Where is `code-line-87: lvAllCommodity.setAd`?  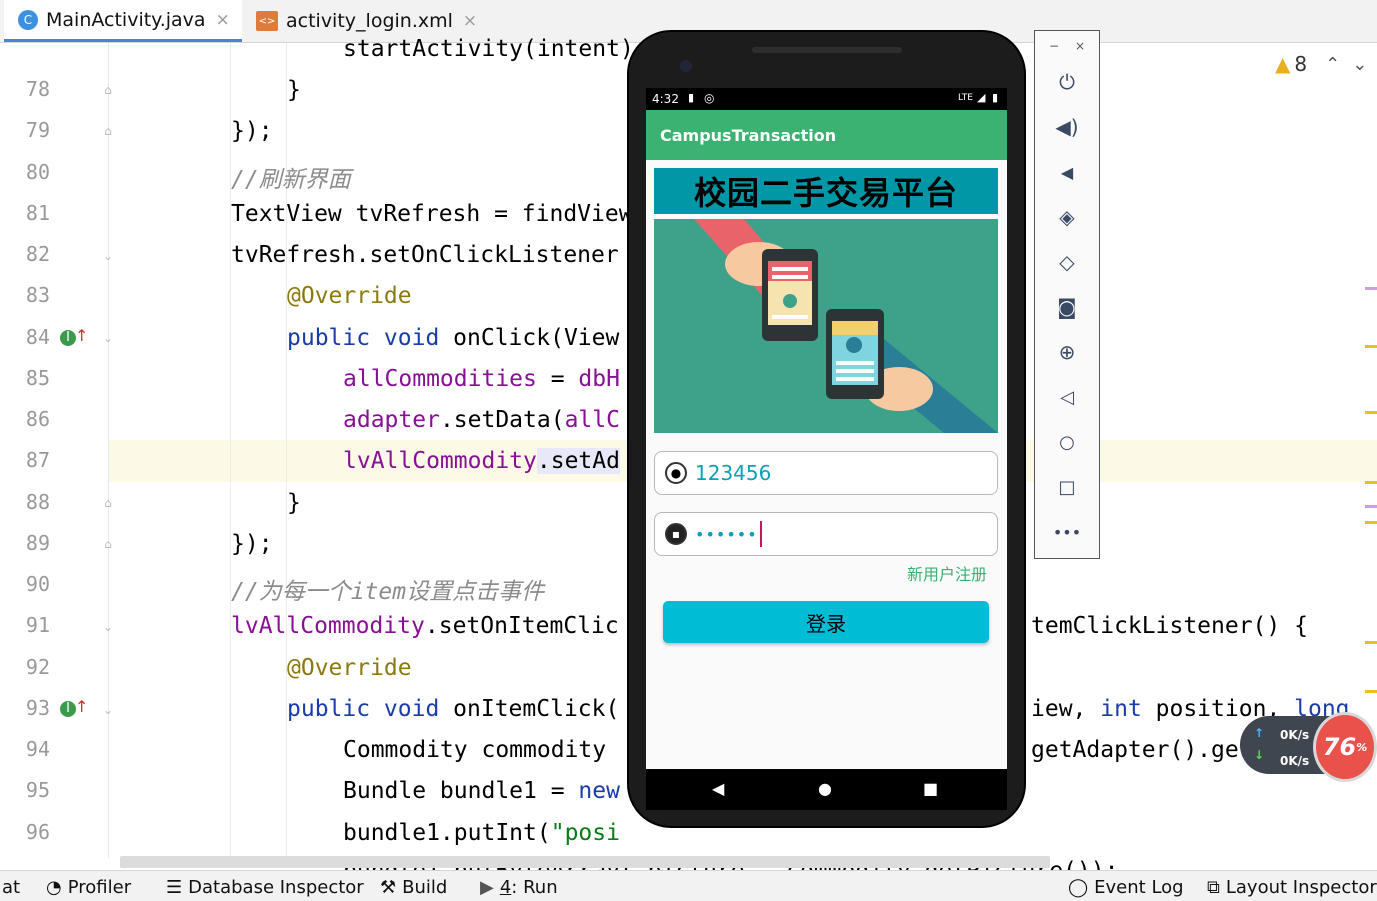
code-line-87: lvAllCommodity.setAd is located at coordinates (481, 461).